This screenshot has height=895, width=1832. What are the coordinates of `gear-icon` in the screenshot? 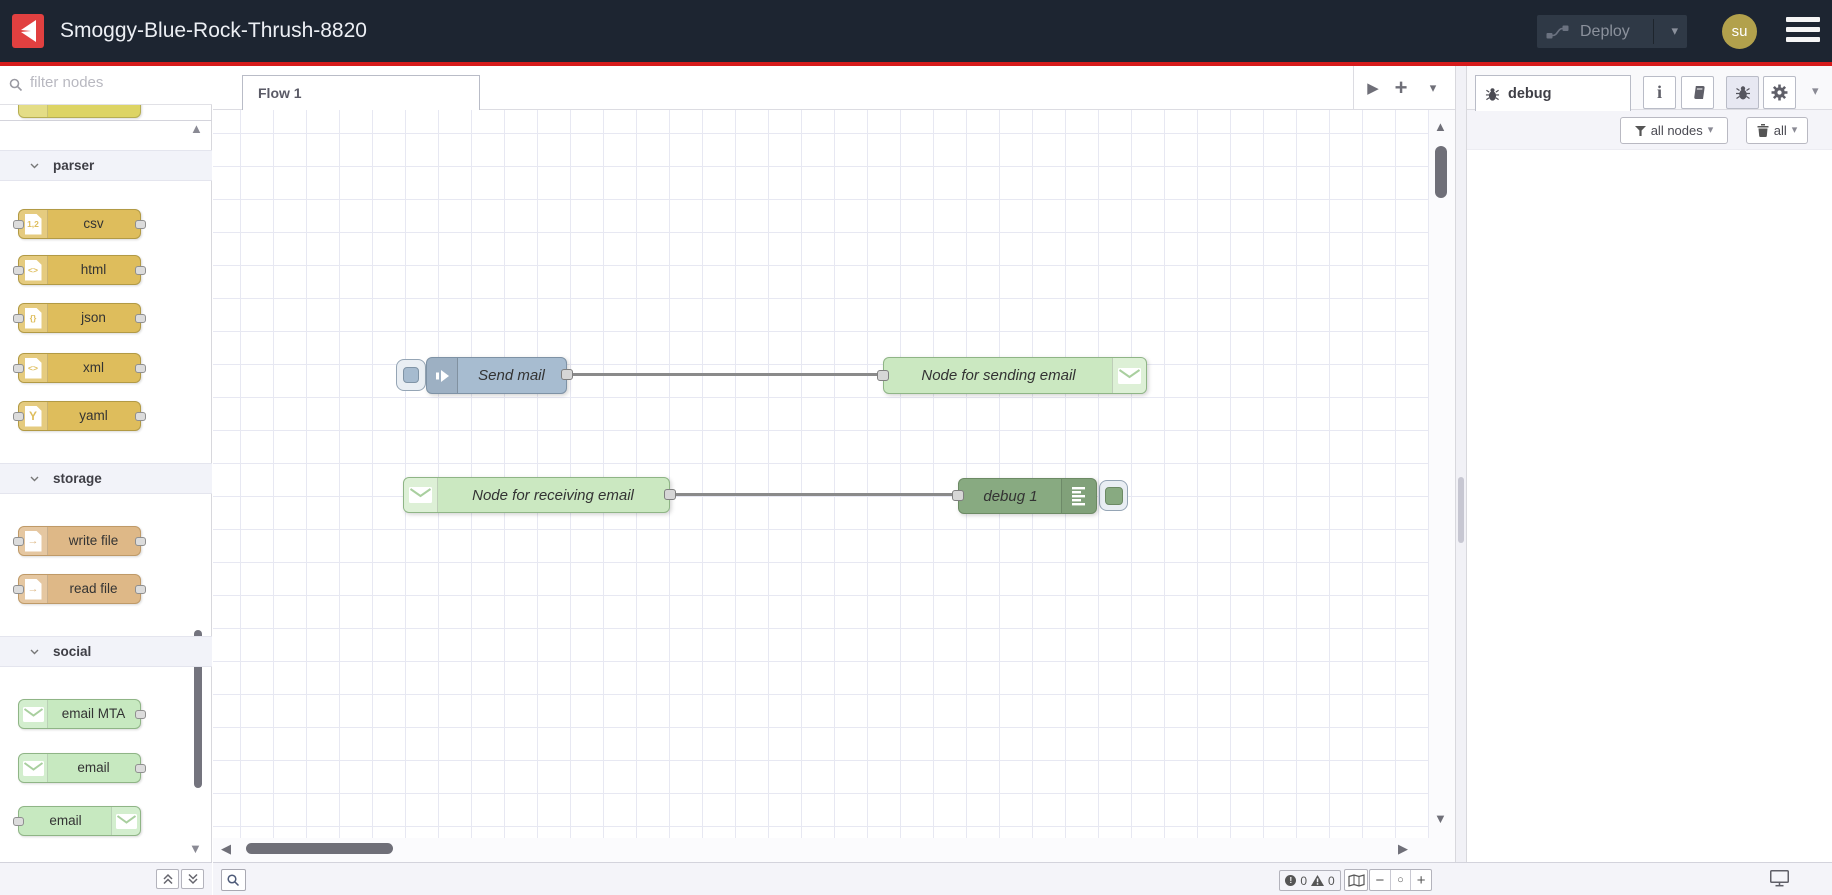 It's located at (1779, 92).